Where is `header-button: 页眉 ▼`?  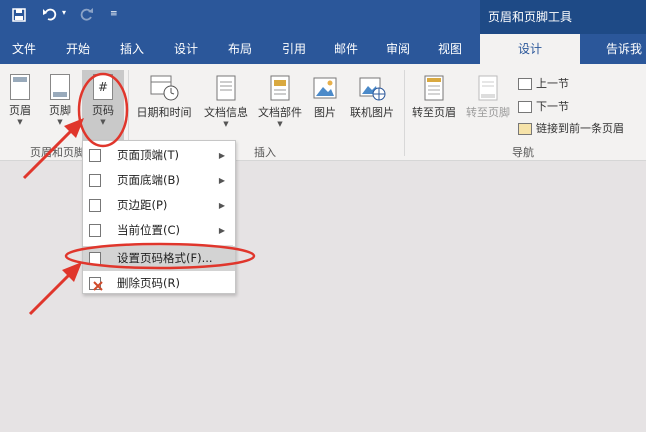 header-button: 页眉 ▼ is located at coordinates (20, 100).